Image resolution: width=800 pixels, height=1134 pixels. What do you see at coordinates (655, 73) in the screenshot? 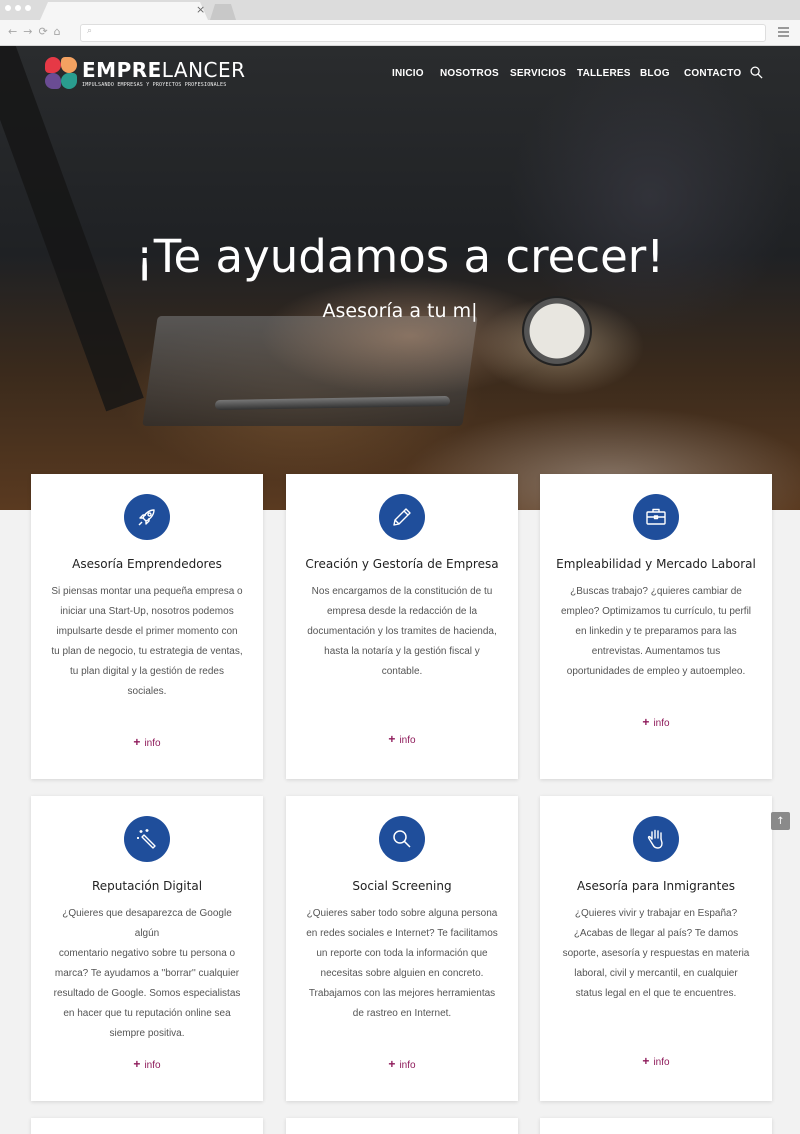
I see `nav-item-blog: BLOG` at bounding box center [655, 73].